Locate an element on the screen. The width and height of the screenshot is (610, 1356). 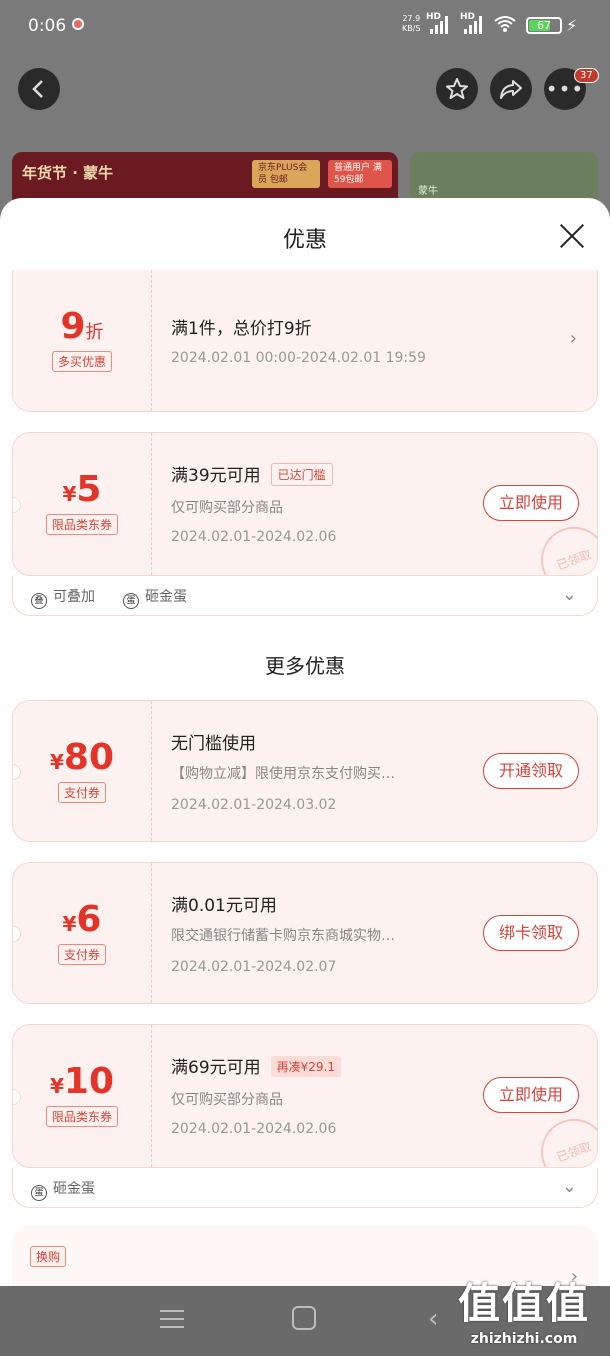
chevron-right-icon: › is located at coordinates (573, 338).